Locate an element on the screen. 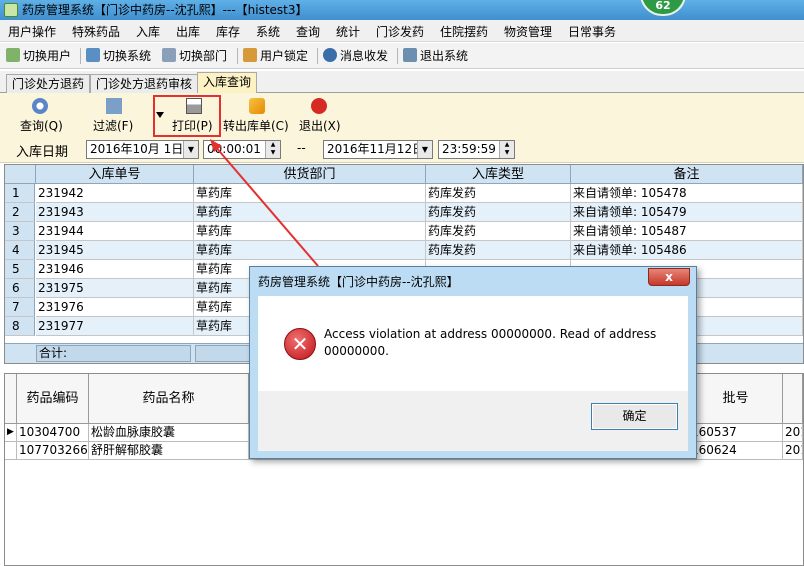 This screenshot has width=804, height=566. query-icon is located at coordinates (40, 106).